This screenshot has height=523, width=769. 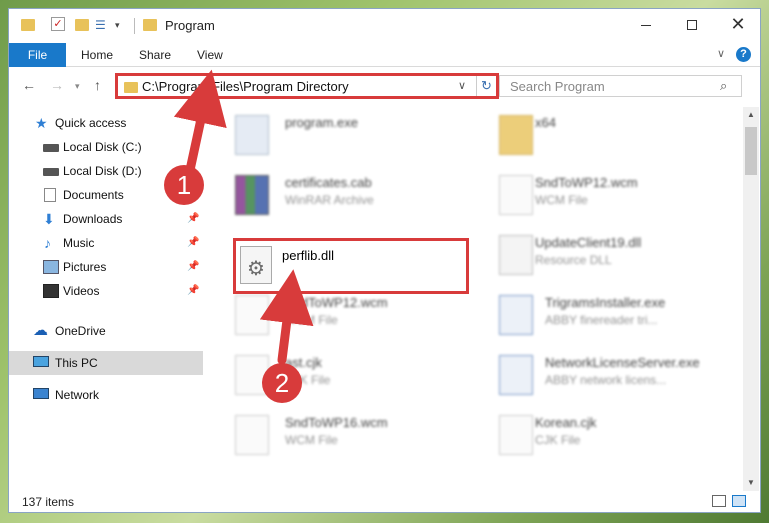 What do you see at coordinates (150, 25) in the screenshot?
I see `title-folder-icon` at bounding box center [150, 25].